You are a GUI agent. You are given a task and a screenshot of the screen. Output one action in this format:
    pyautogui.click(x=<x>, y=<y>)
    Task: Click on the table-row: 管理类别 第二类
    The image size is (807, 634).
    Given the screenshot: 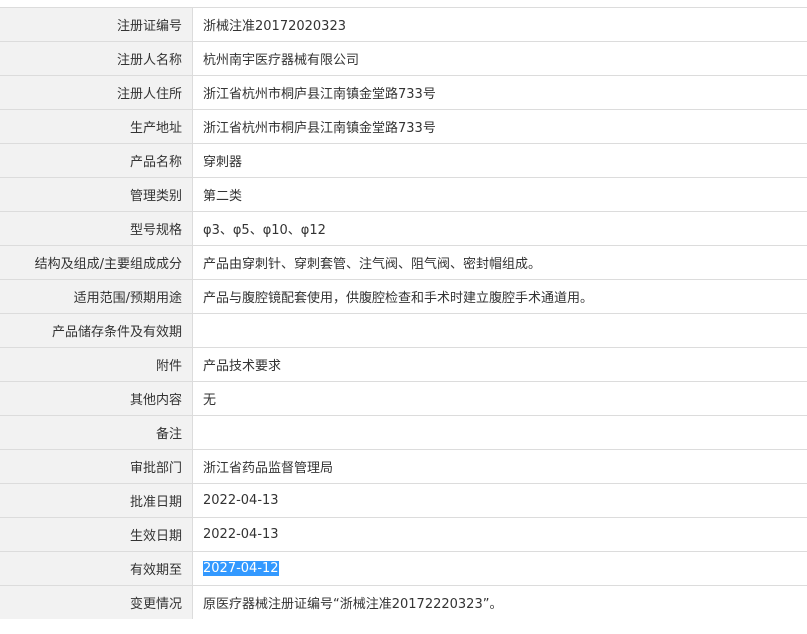 What is the action you would take?
    pyautogui.click(x=403, y=194)
    